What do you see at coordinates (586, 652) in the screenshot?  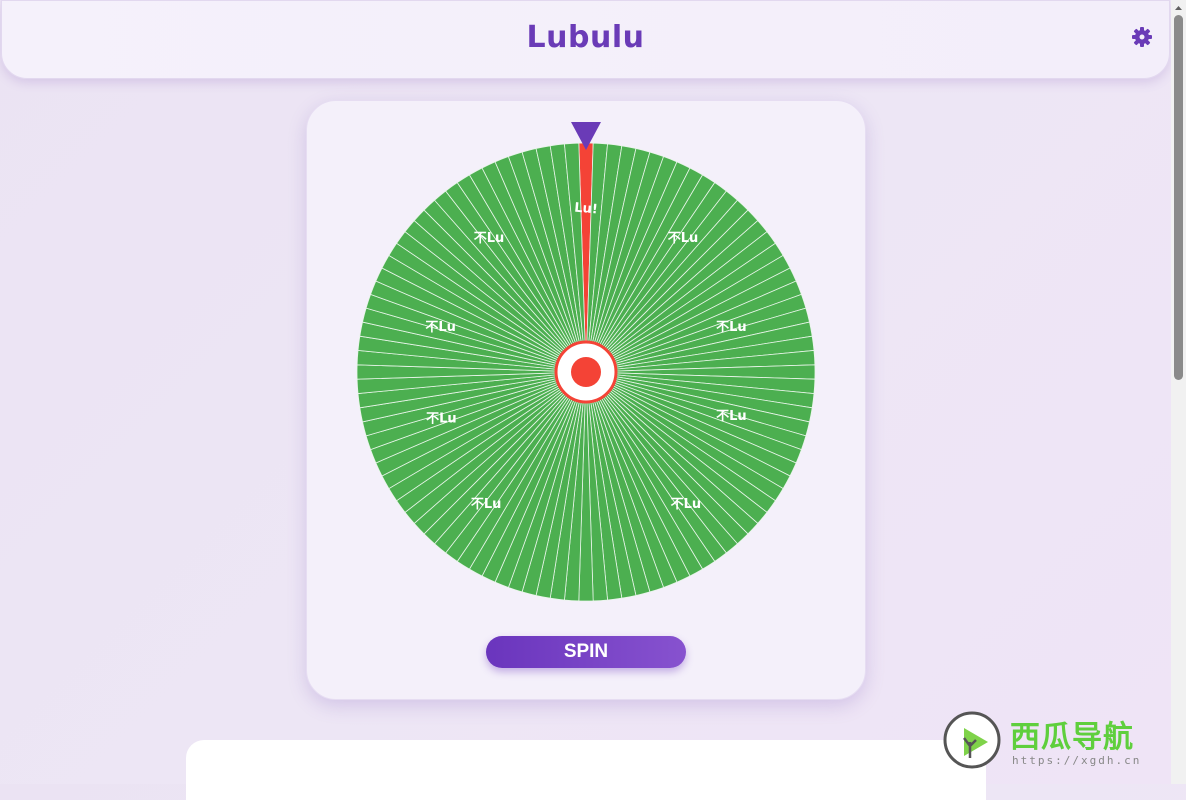 I see `spin-button: SPIN` at bounding box center [586, 652].